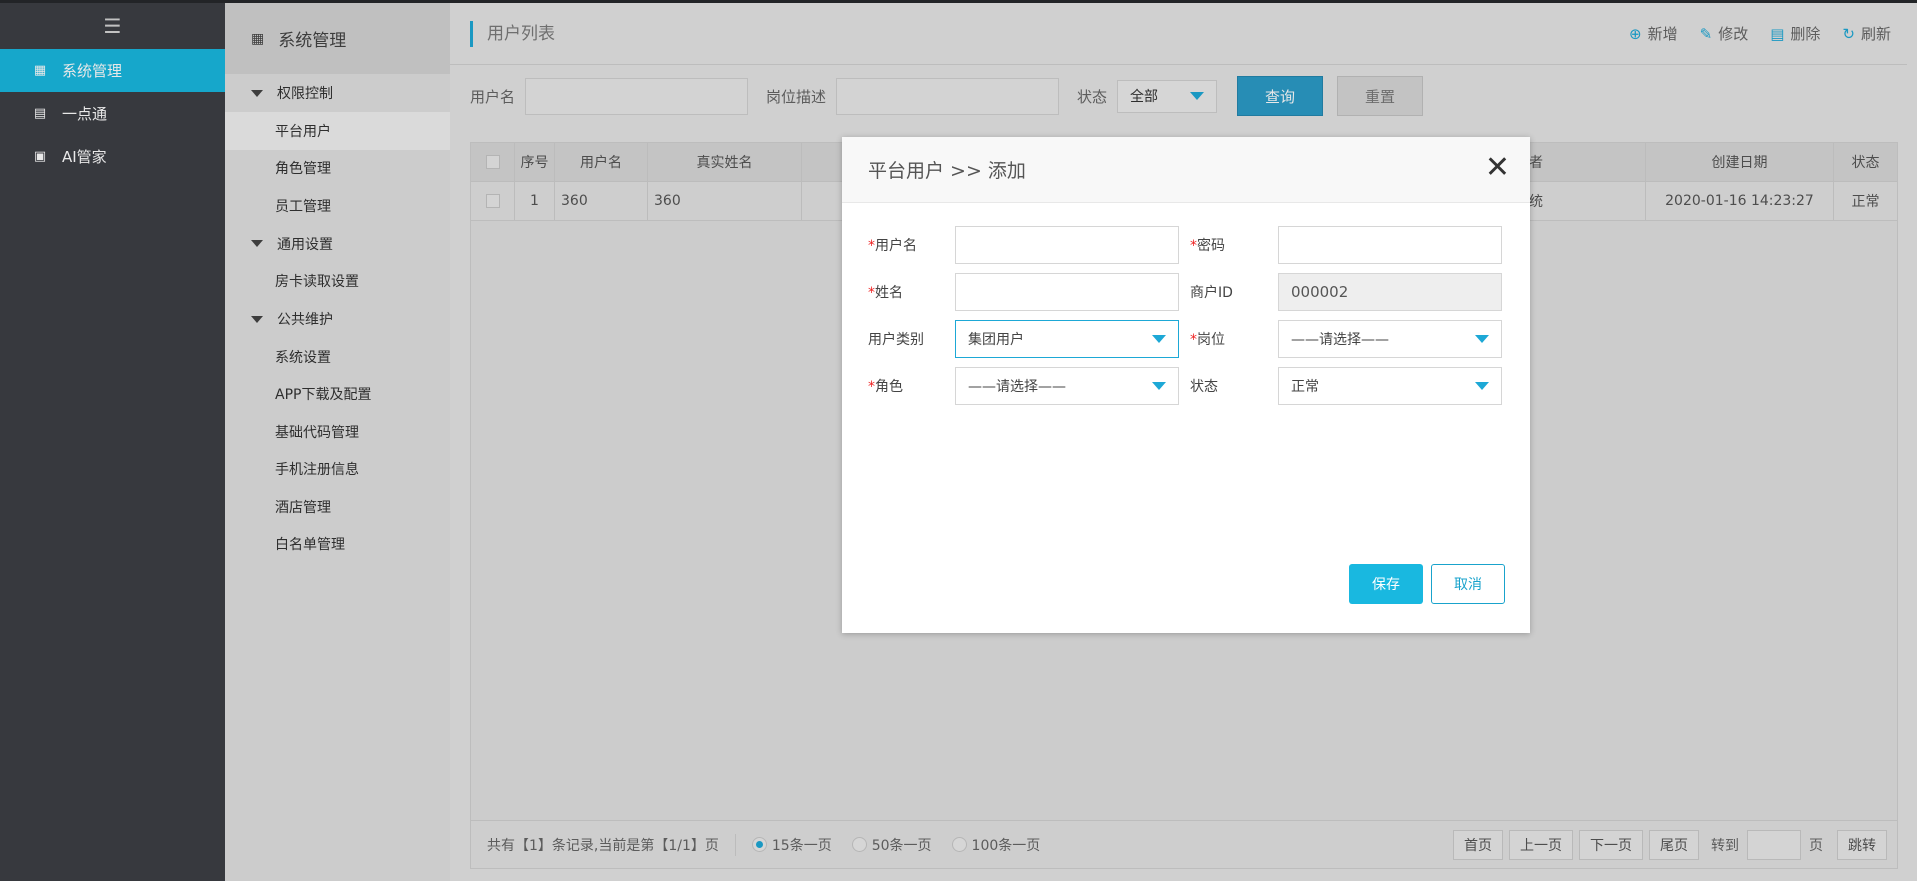 The image size is (1917, 881). What do you see at coordinates (1497, 168) in the screenshot?
I see `close-icon: ✕` at bounding box center [1497, 168].